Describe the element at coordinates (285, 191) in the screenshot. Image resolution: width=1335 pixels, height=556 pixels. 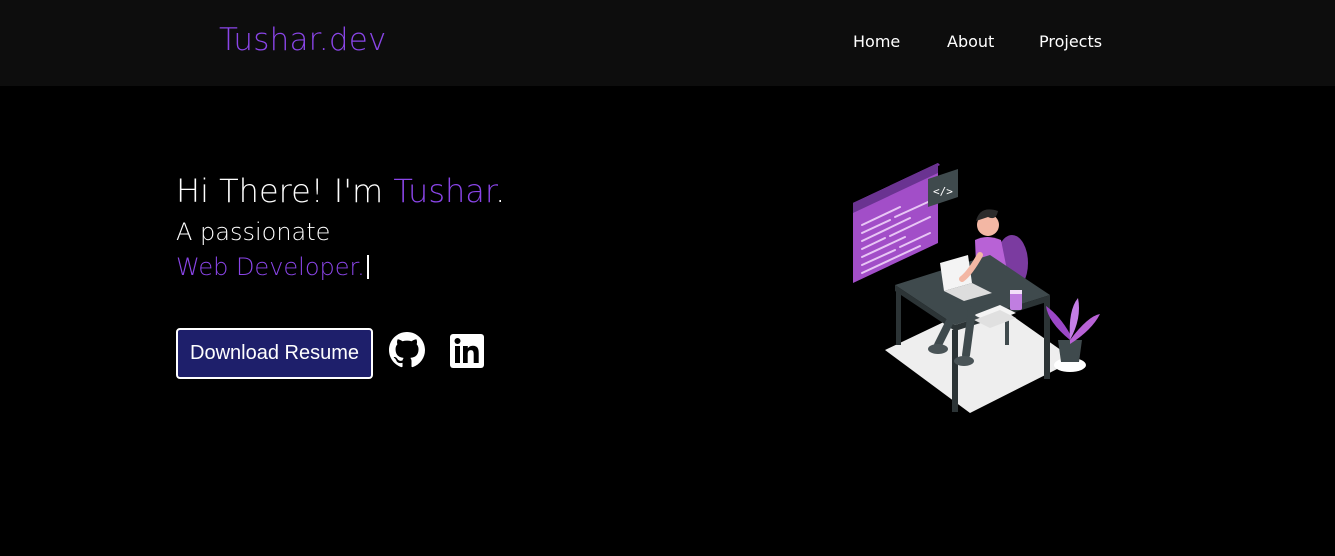
I see `hero-greeting: Hi There! I'm` at that location.